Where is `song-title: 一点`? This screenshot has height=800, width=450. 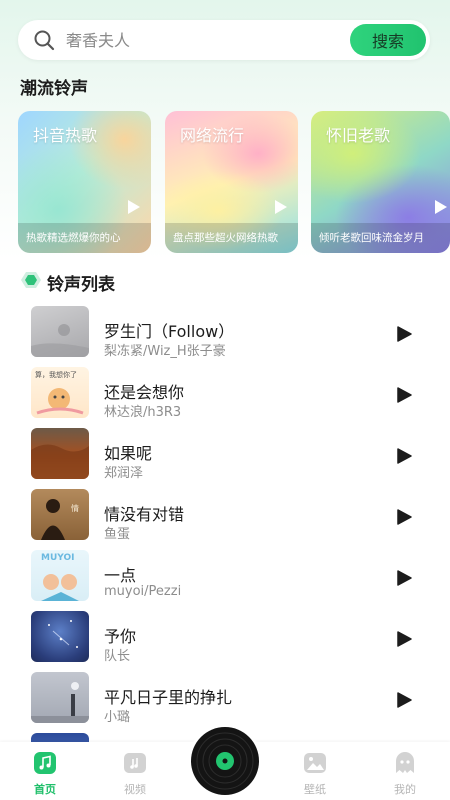 song-title: 一点 is located at coordinates (120, 575).